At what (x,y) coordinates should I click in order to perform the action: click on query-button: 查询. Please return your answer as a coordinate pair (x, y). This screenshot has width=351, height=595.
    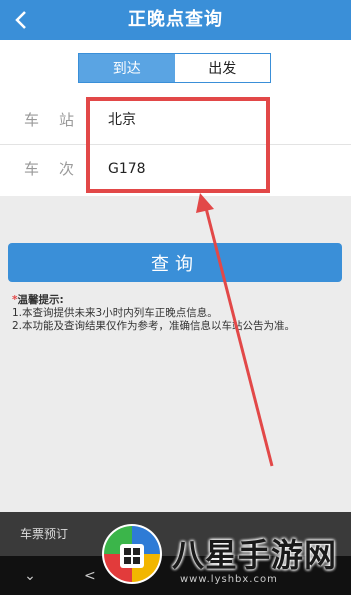
    Looking at the image, I should click on (175, 262).